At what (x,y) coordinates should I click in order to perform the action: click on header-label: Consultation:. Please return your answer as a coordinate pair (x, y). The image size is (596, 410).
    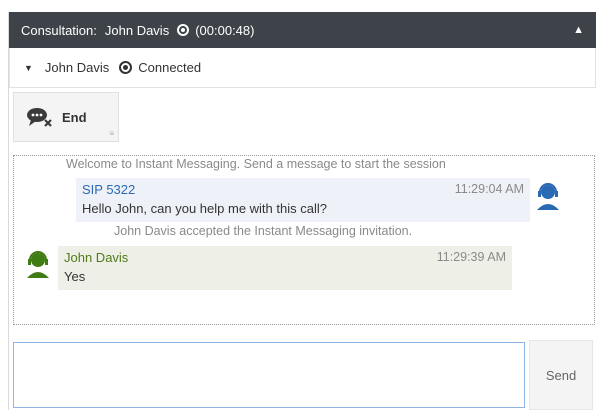
    Looking at the image, I should click on (59, 30).